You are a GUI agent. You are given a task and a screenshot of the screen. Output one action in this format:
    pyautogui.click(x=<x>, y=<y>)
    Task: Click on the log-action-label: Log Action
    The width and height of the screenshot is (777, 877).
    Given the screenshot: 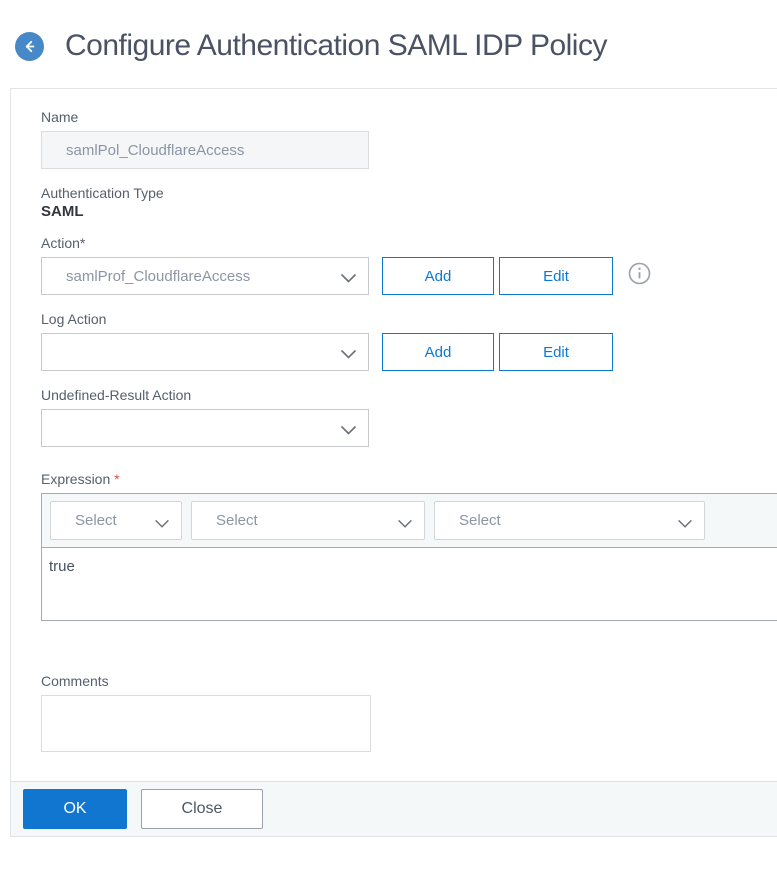 What is the action you would take?
    pyautogui.click(x=74, y=319)
    